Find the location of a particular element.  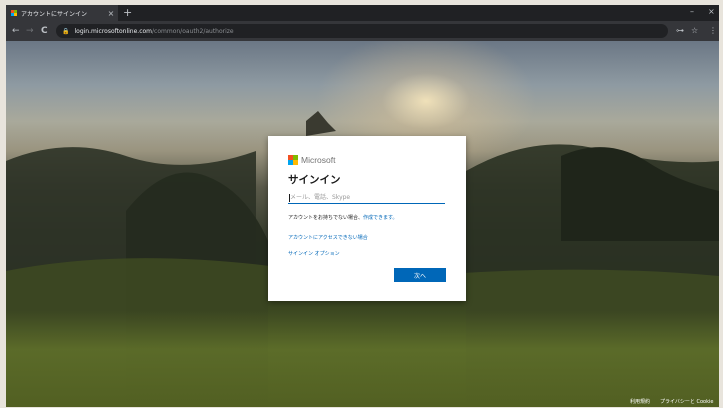

tab-close-icon: × is located at coordinates (111, 13).